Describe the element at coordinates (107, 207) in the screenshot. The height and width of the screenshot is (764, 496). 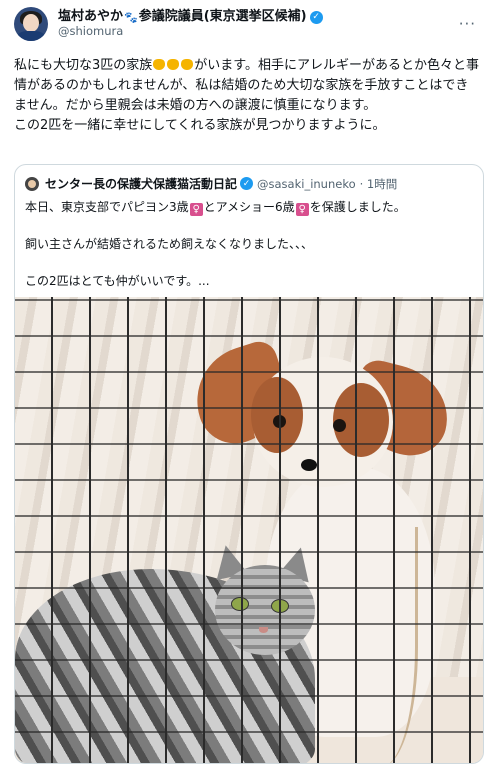
I see `quoted-line1-a: 本日、東京支部でパピヨン3歳` at that location.